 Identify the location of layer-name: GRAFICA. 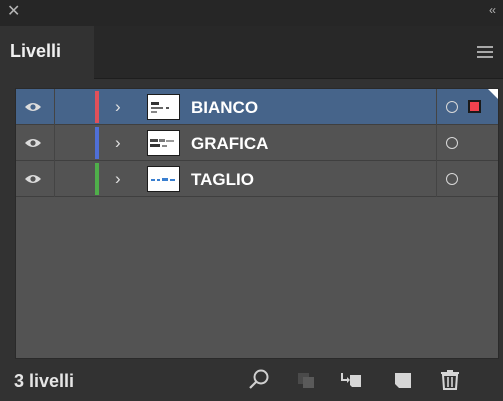
(229, 144).